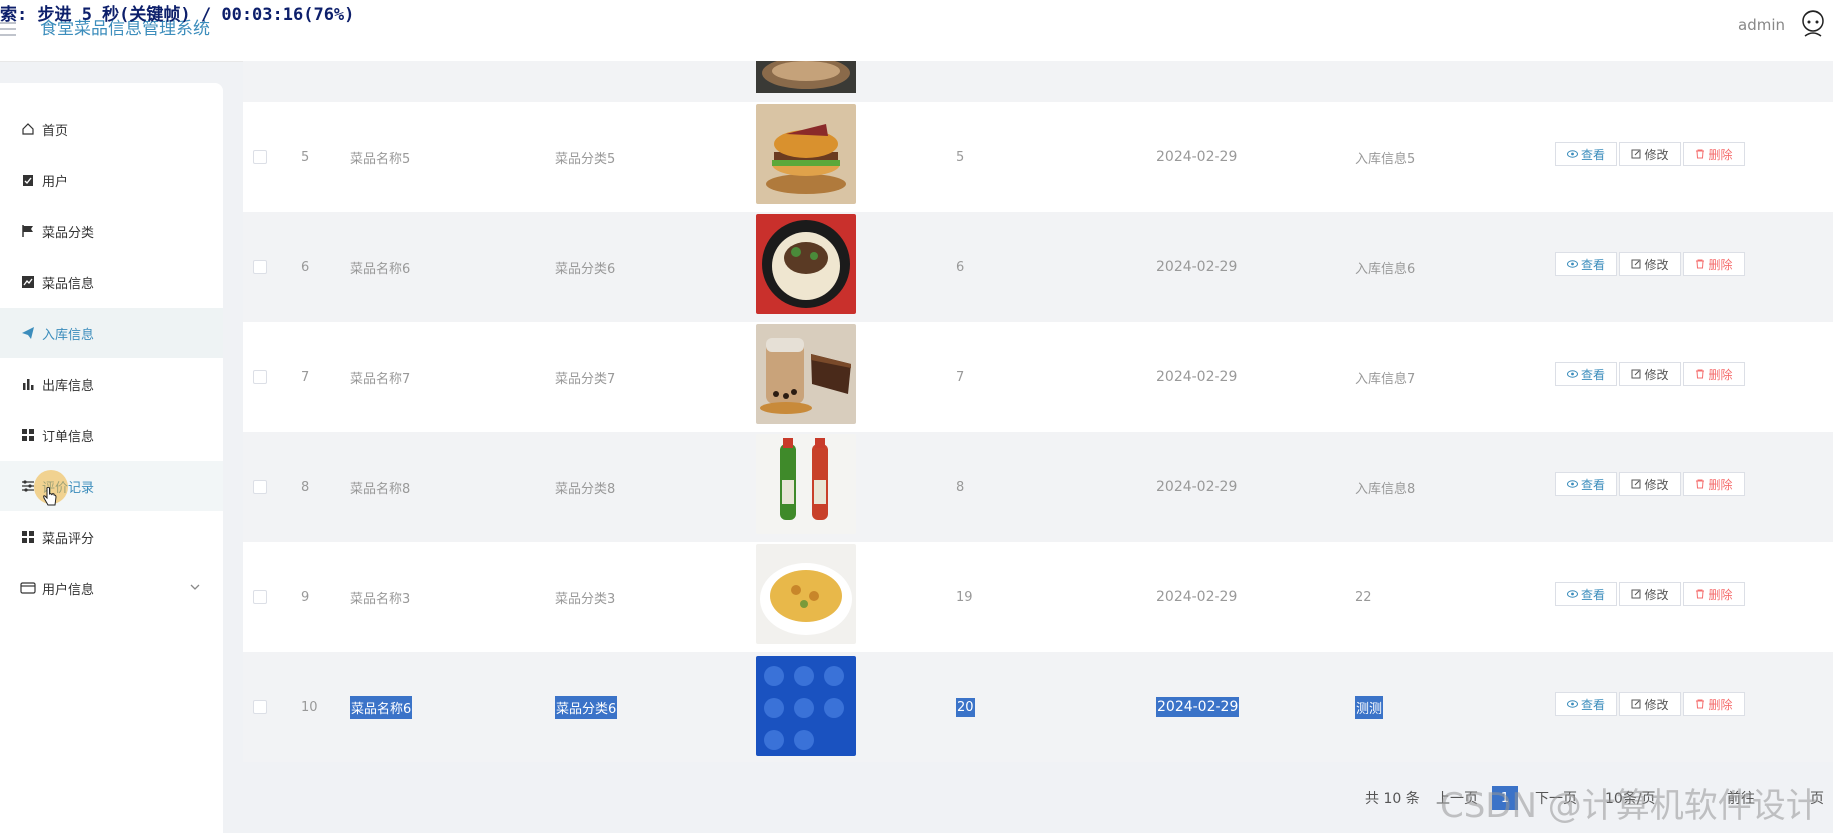 The height and width of the screenshot is (833, 1833). Describe the element at coordinates (111, 231) in the screenshot. I see `sidebar-item-dish-category: 菜品分类` at that location.